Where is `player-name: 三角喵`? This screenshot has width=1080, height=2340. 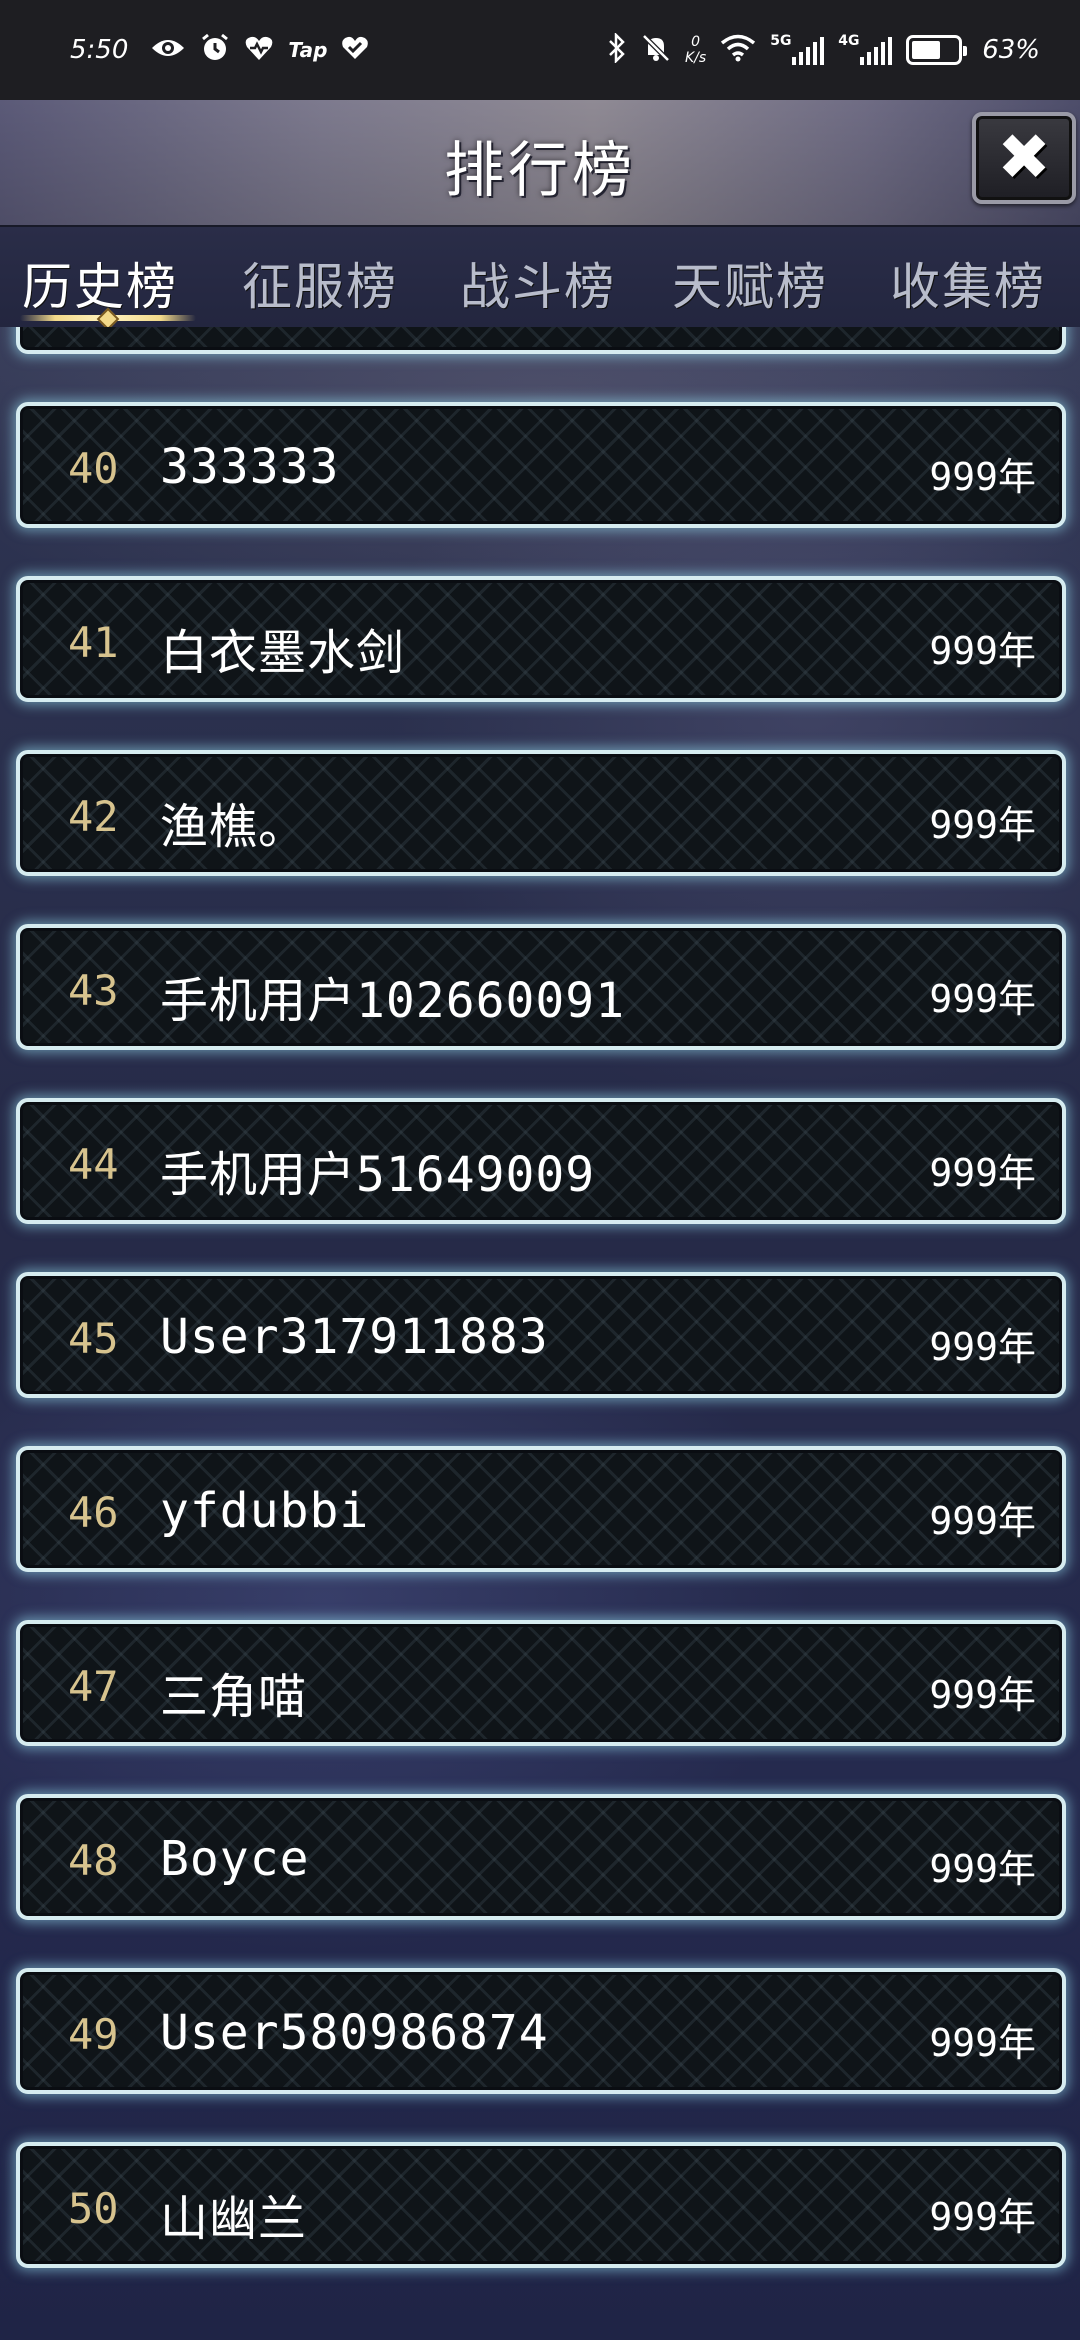 player-name: 三角喵 is located at coordinates (234, 1697).